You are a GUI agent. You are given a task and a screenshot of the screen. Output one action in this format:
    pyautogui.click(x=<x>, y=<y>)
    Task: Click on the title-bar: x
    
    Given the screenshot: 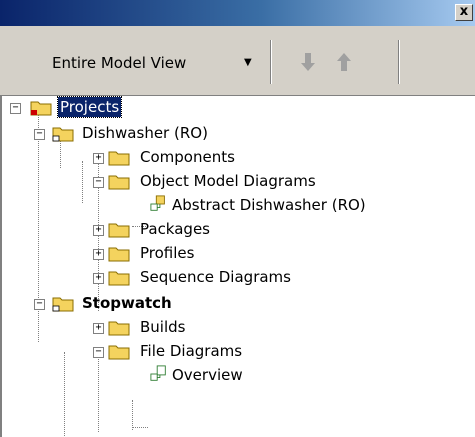 What is the action you would take?
    pyautogui.click(x=237, y=13)
    